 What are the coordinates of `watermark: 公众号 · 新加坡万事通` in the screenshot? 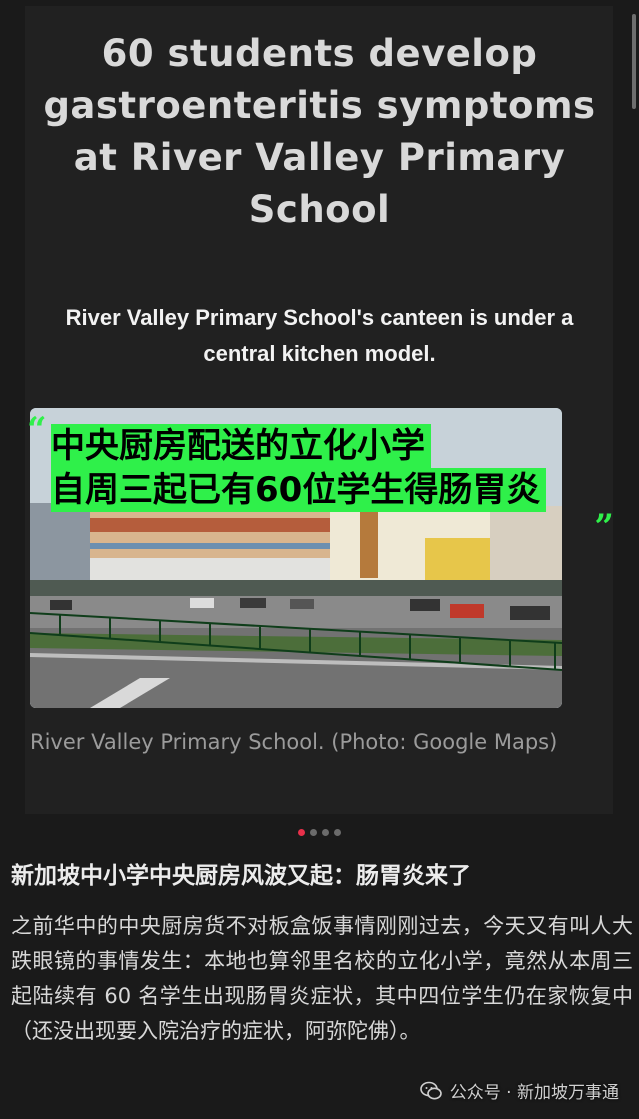 It's located at (519, 1090).